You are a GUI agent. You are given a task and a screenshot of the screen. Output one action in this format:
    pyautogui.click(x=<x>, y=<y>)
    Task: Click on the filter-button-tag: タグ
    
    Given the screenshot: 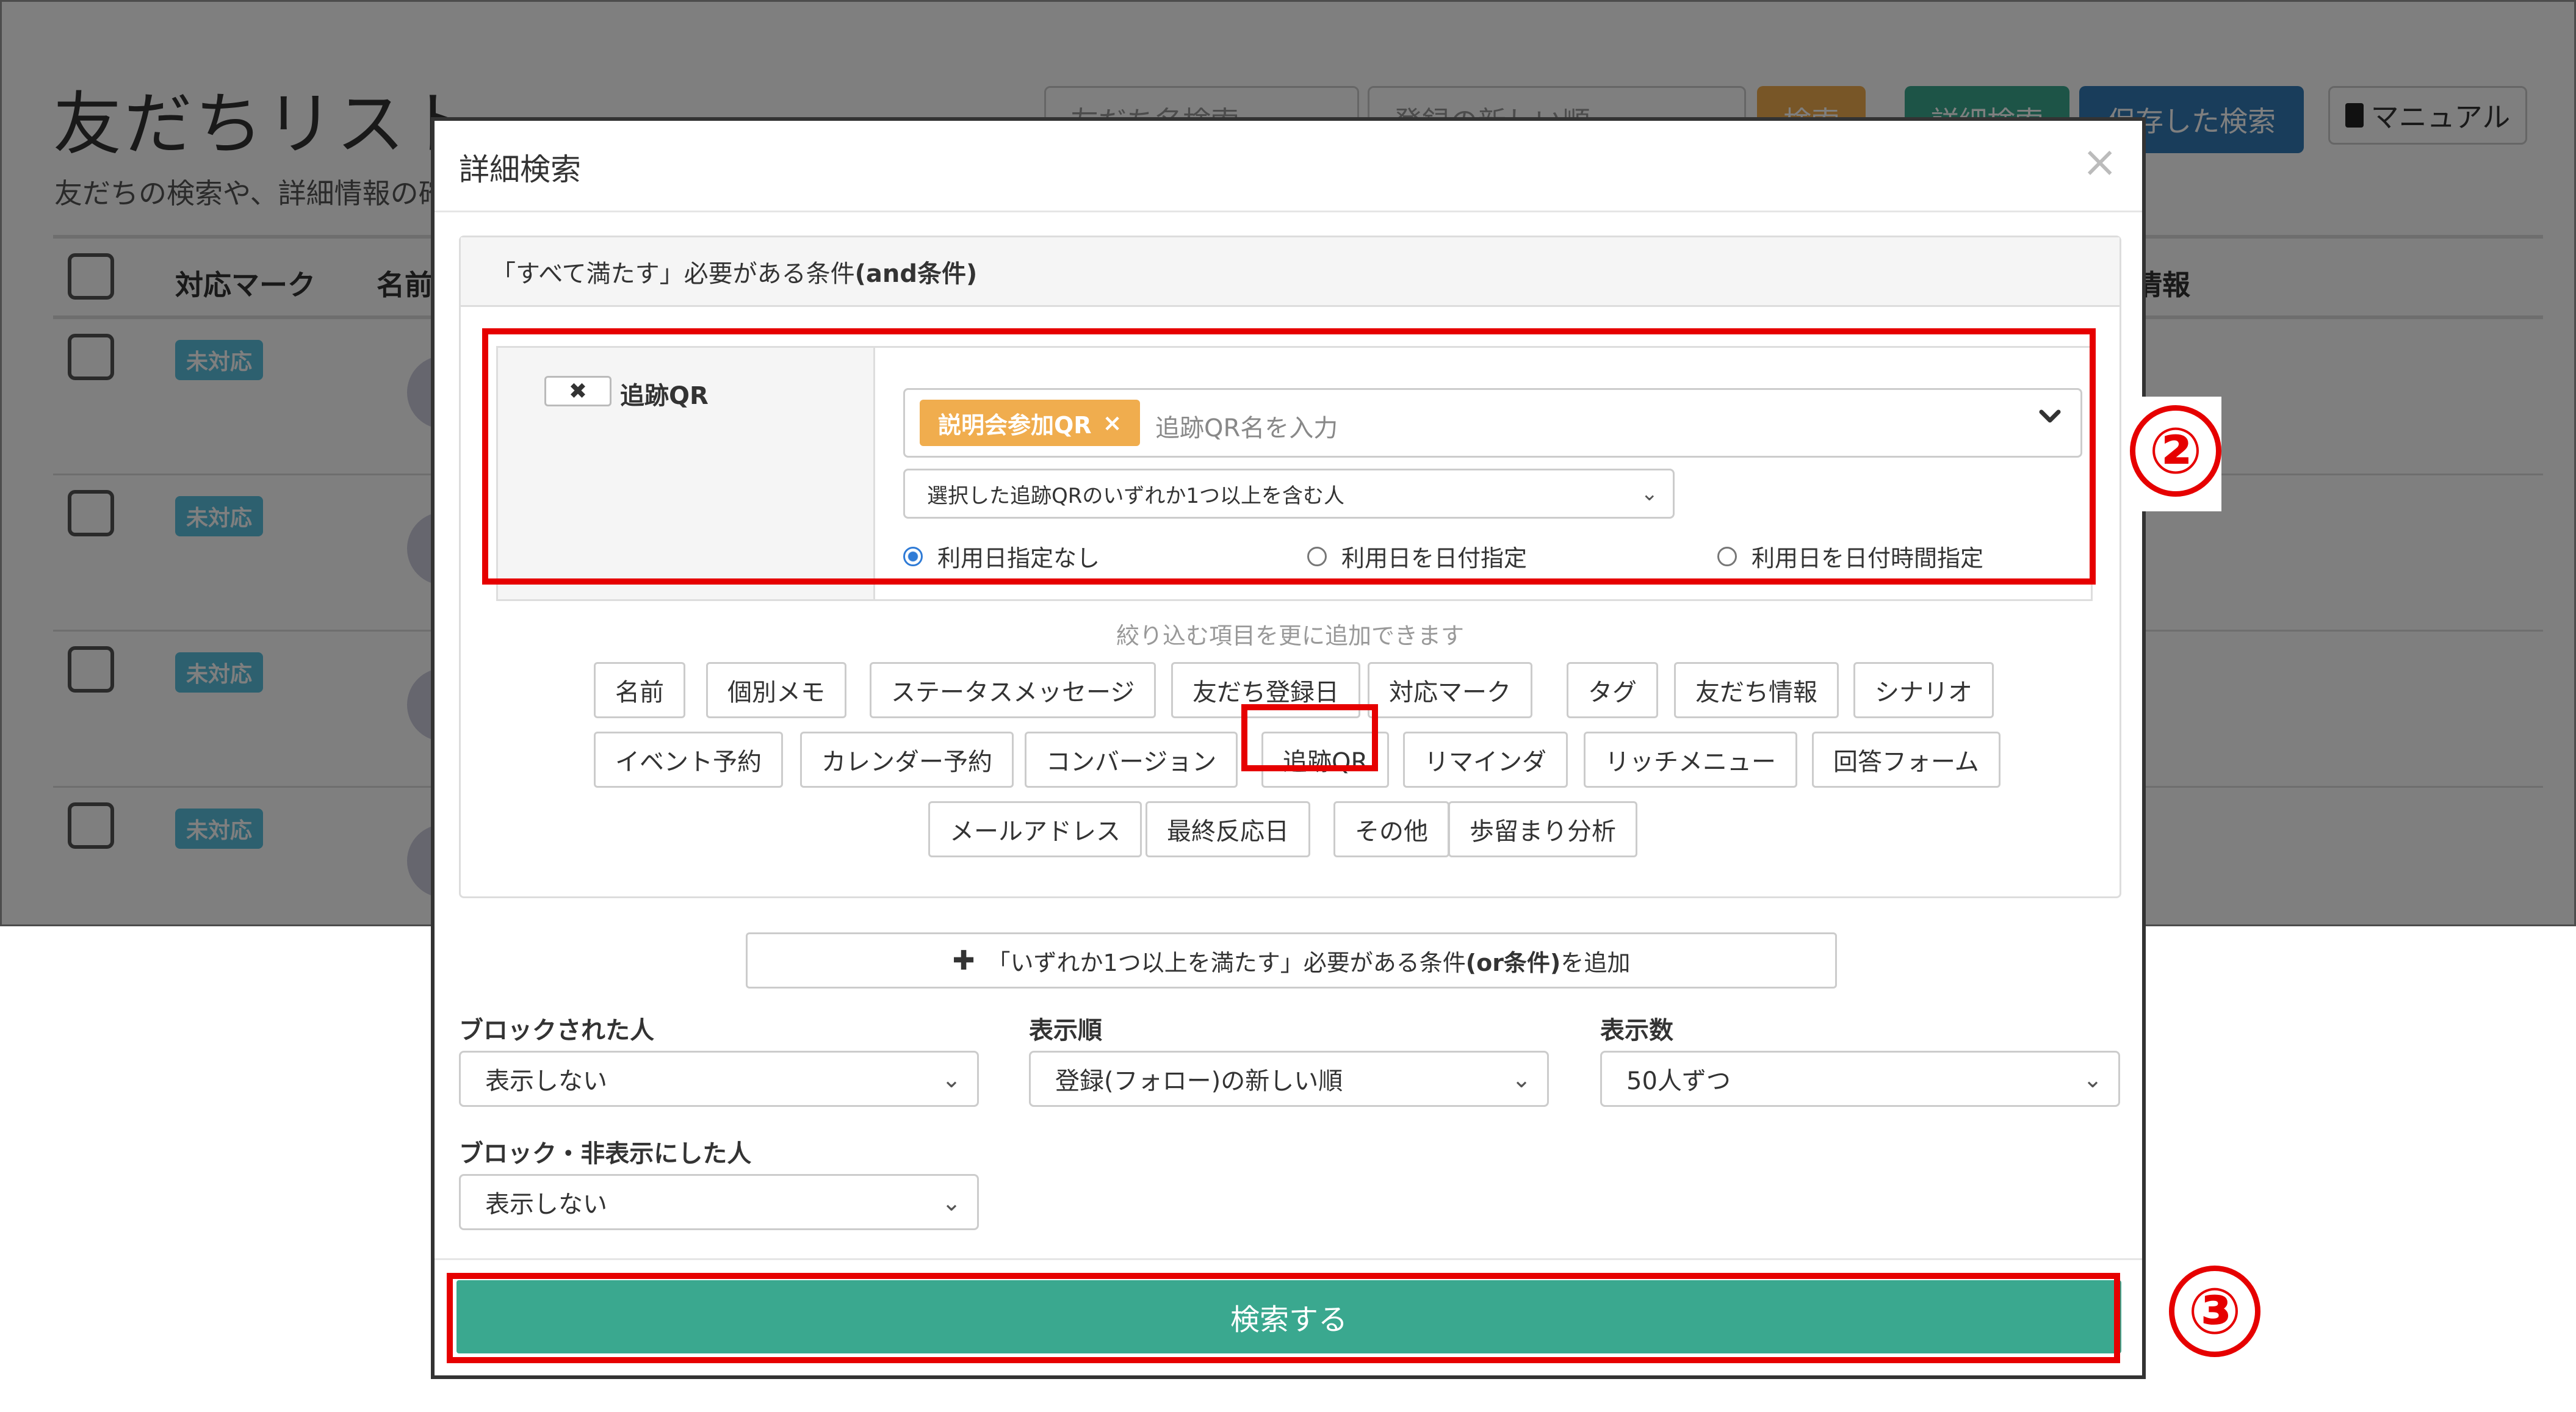 What is the action you would take?
    pyautogui.click(x=1612, y=690)
    